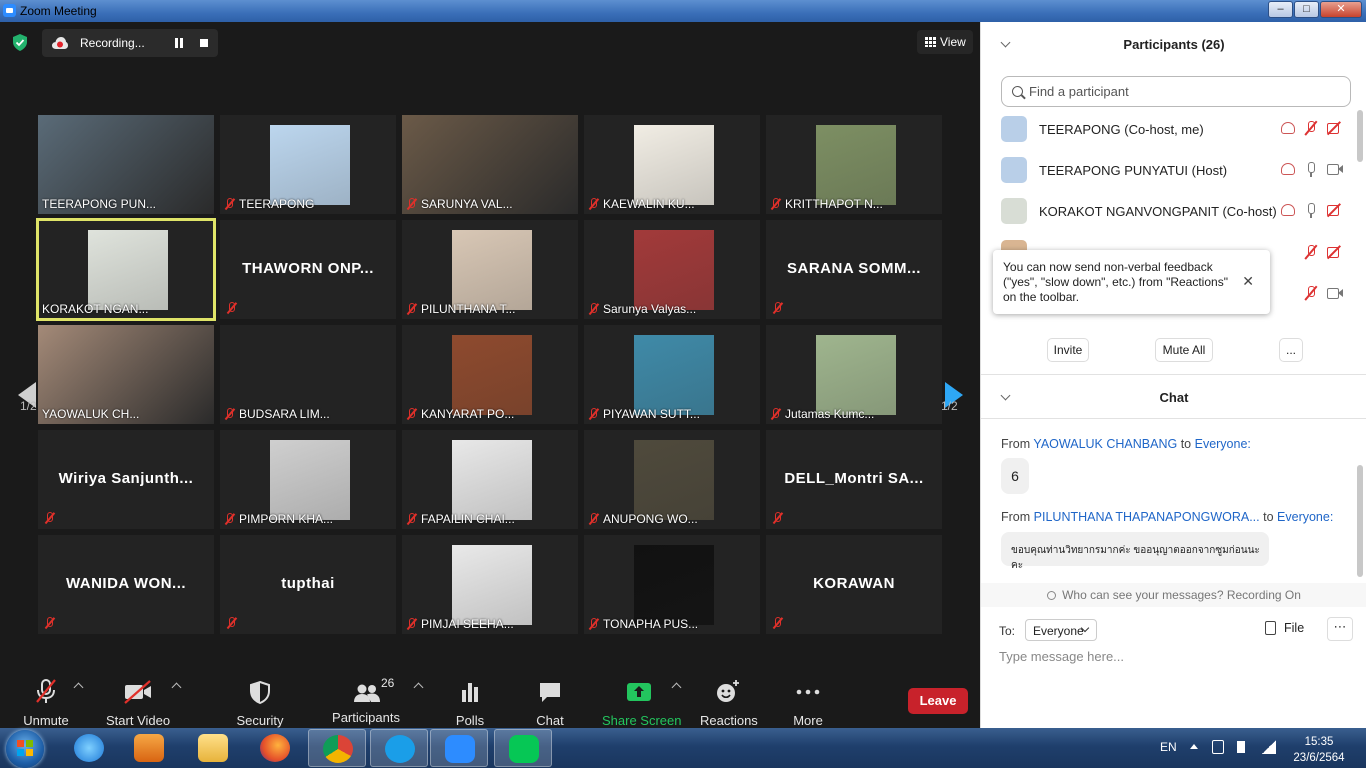 The width and height of the screenshot is (1366, 768). I want to click on reactions-smiley-icon, so click(728, 691).